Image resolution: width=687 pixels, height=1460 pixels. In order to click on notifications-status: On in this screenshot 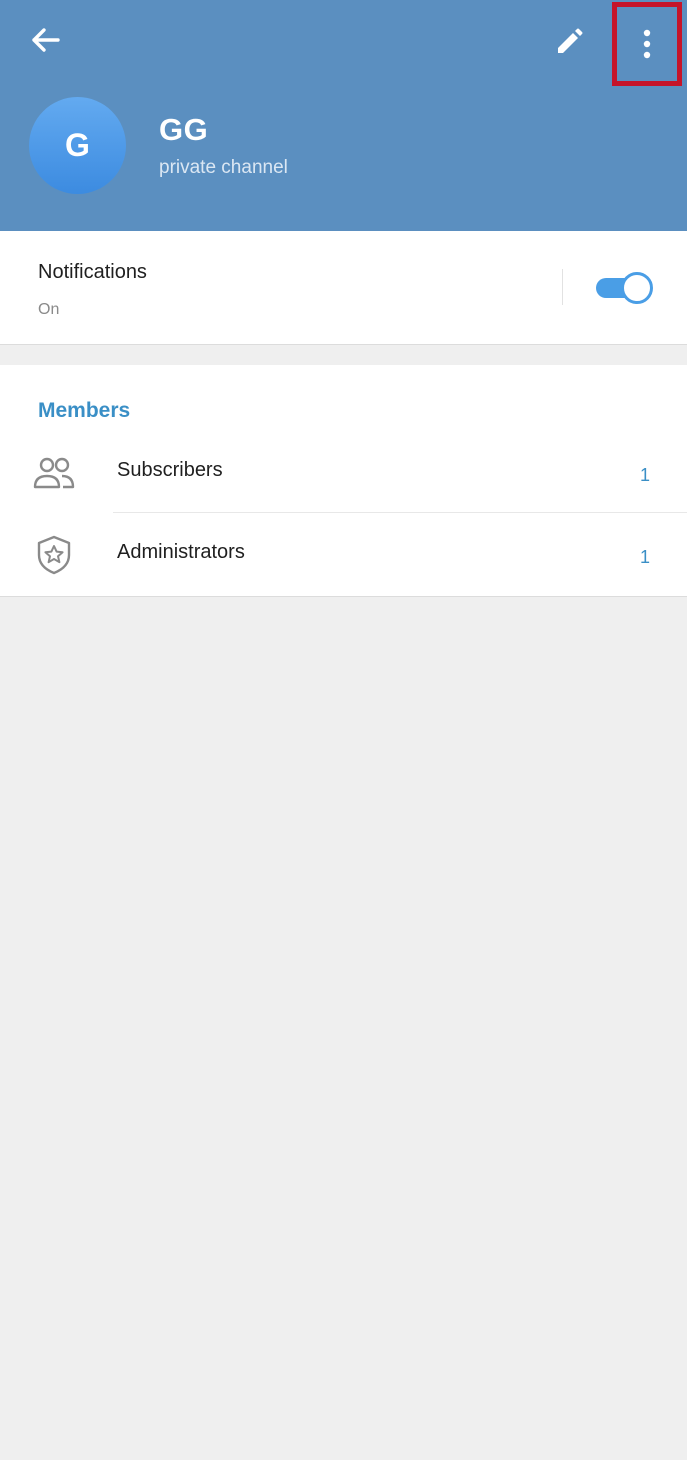, I will do `click(49, 309)`.